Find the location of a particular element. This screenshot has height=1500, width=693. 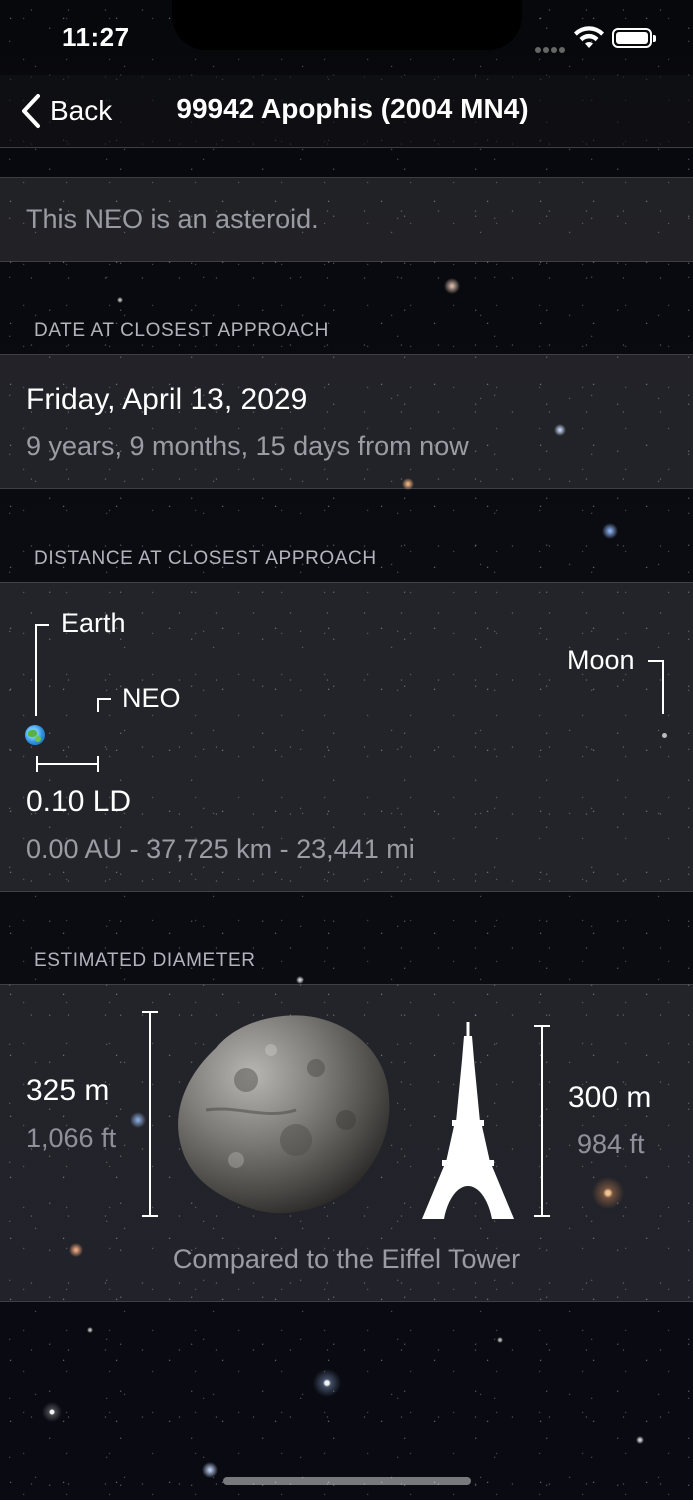

page-title: 99942 Apophis (2004 MN4) is located at coordinates (352, 108).